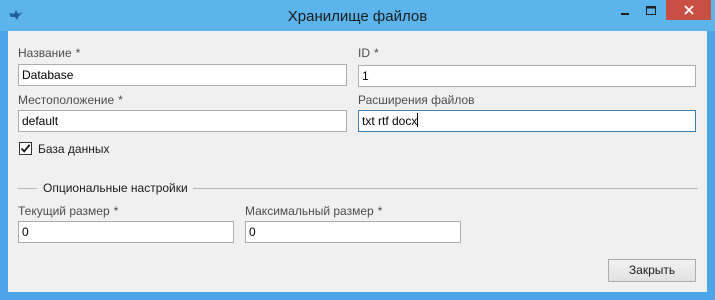 The height and width of the screenshot is (300, 715). Describe the element at coordinates (418, 120) in the screenshot. I see `text-caret` at that location.